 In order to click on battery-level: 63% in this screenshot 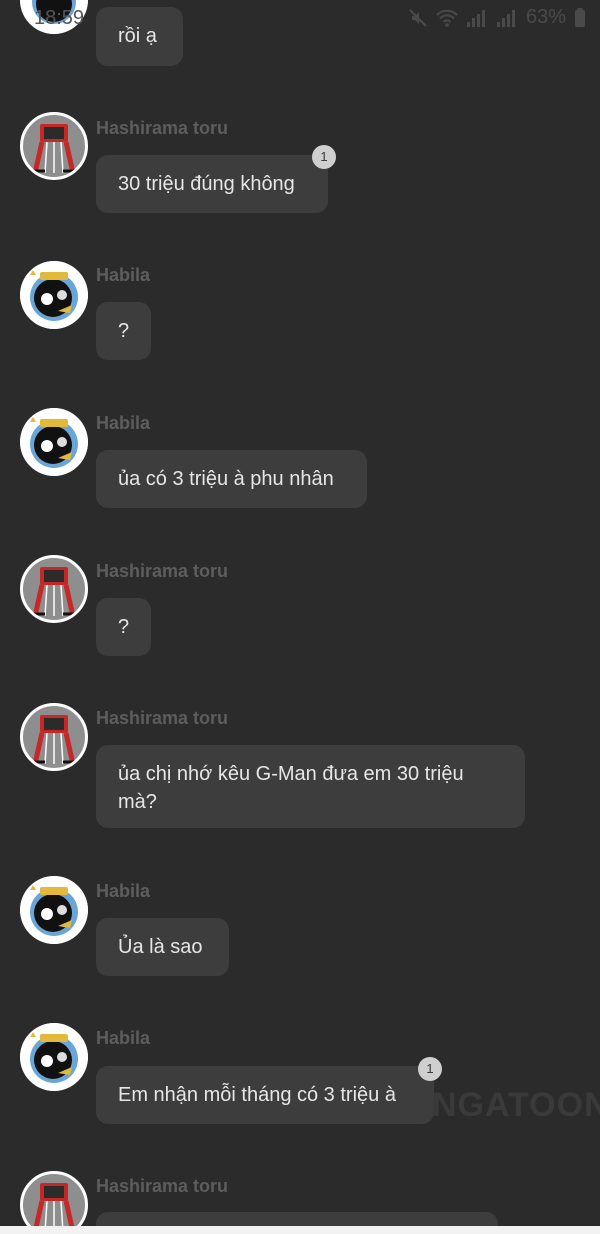, I will do `click(545, 17)`.